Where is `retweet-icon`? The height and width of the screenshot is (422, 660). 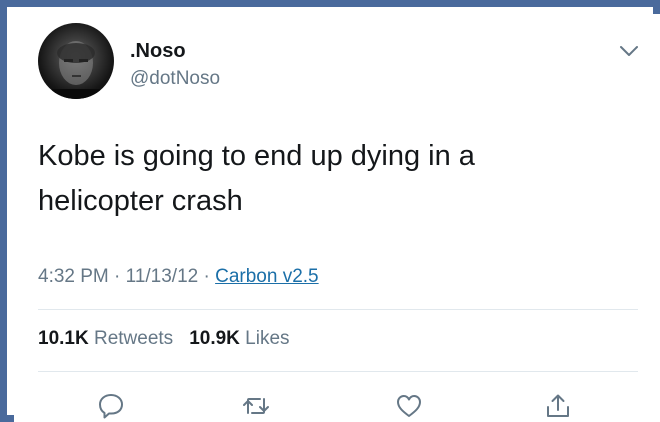 retweet-icon is located at coordinates (256, 406).